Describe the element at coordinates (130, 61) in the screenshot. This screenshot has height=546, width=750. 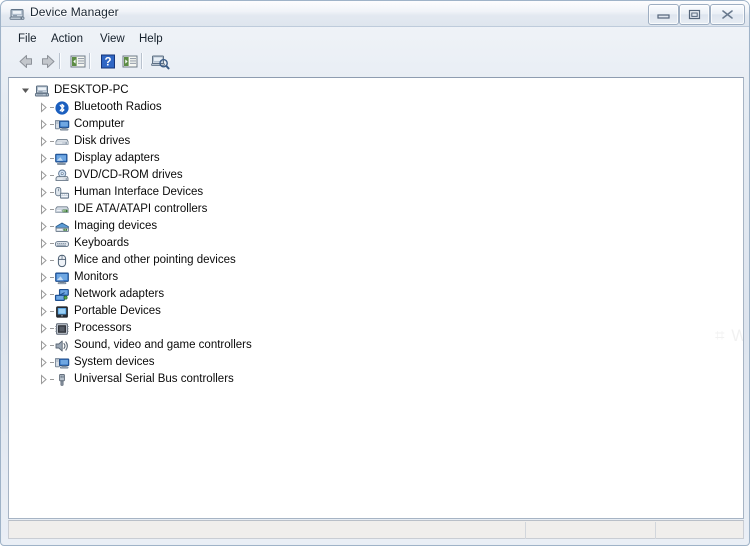
I see `show-hide-pane-button` at that location.